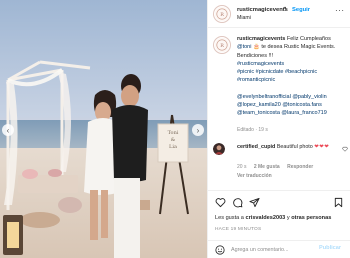  What do you see at coordinates (311, 218) in the screenshot?
I see `other-likers-link: otras personas` at bounding box center [311, 218].